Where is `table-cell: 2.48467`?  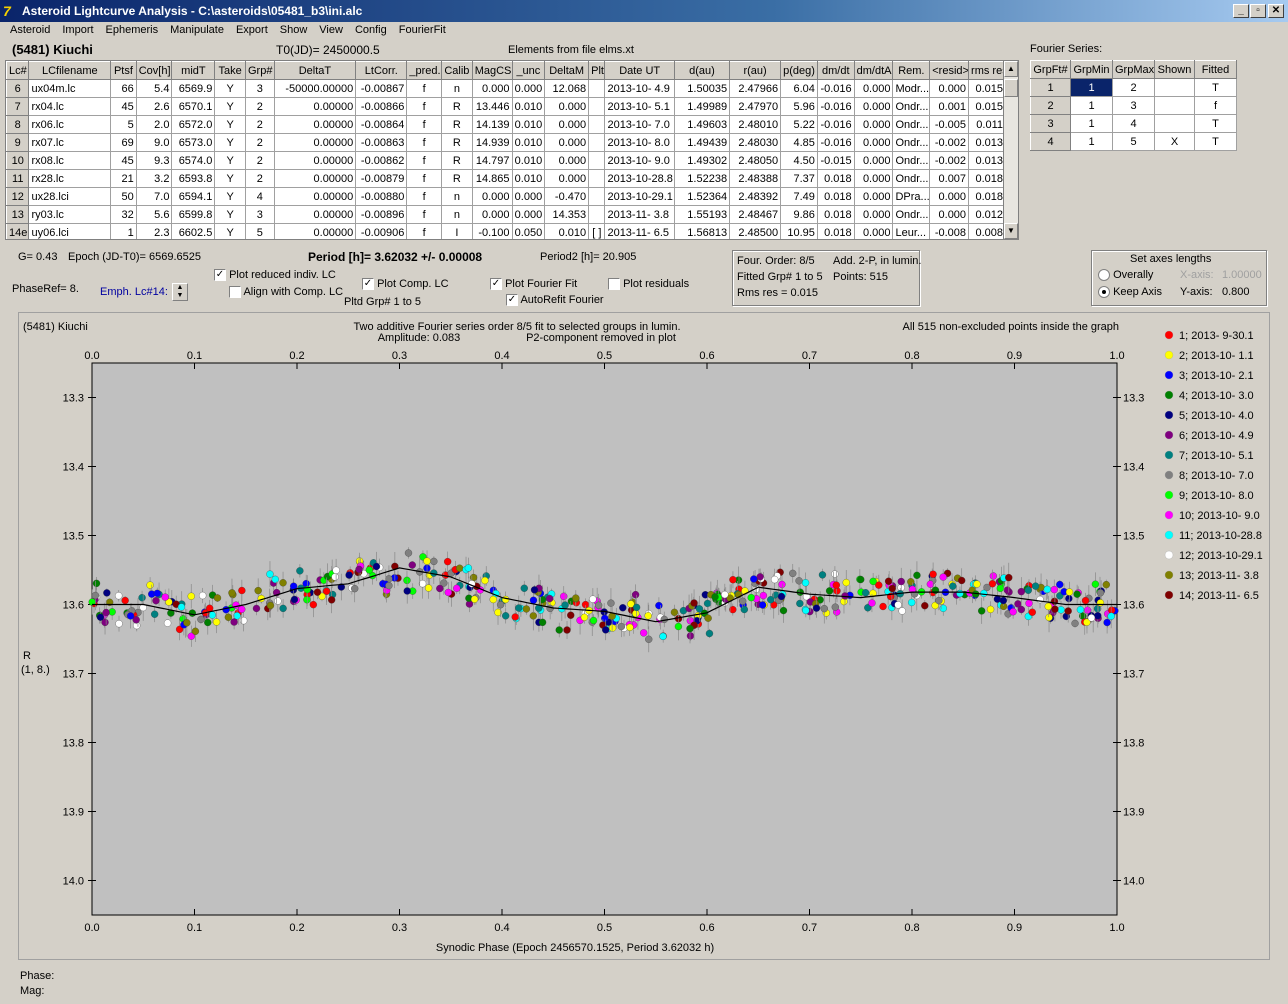 table-cell: 2.48467 is located at coordinates (755, 214).